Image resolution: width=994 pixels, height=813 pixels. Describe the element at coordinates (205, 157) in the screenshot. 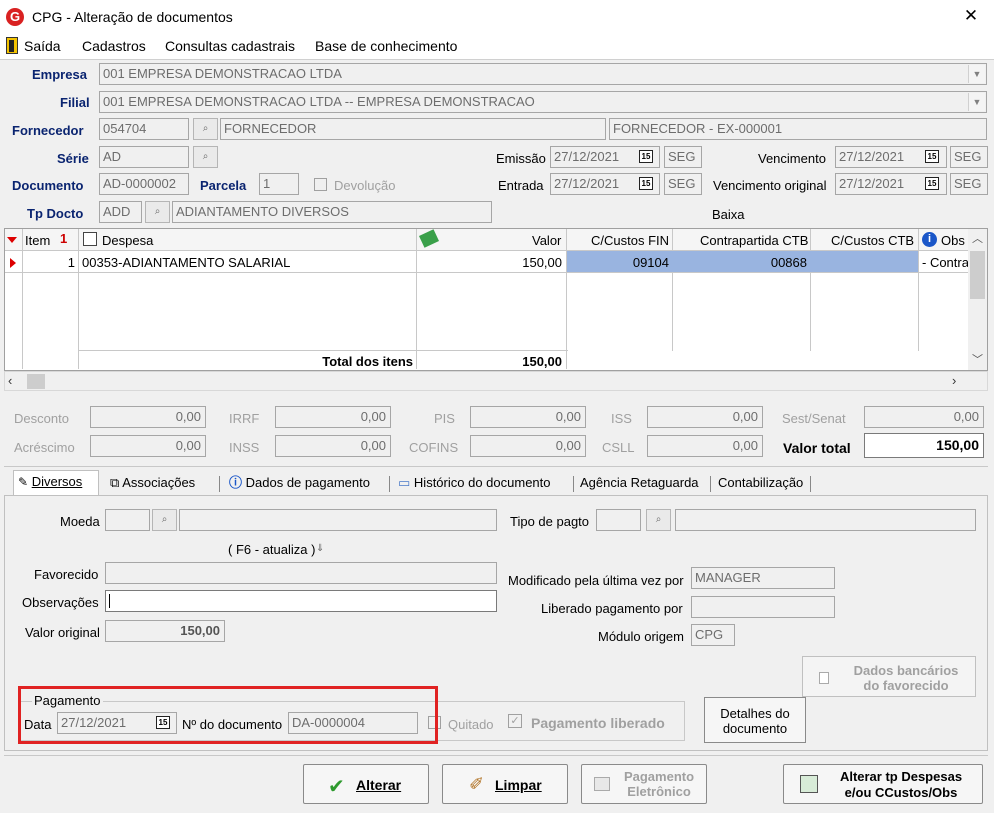

I see `serie-search-button: ⌕` at that location.